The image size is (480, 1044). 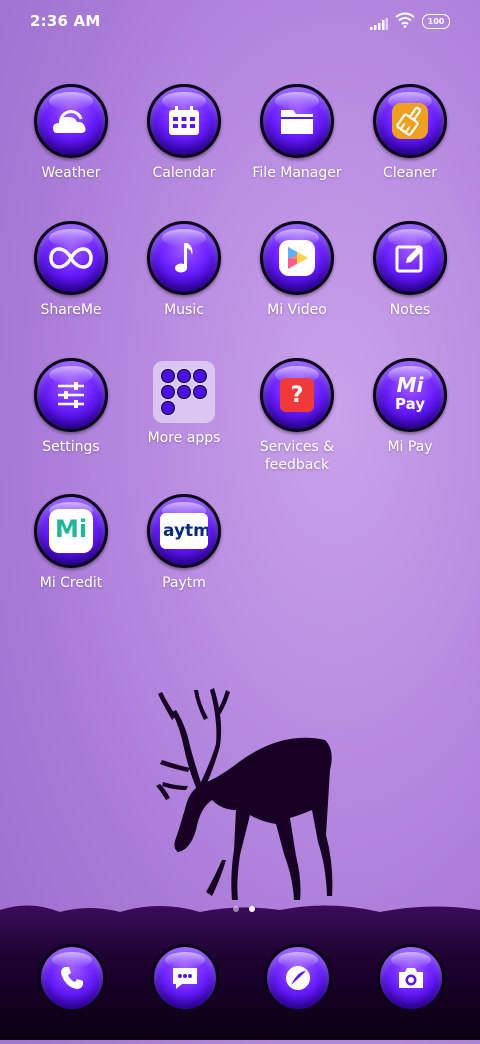 What do you see at coordinates (184, 438) in the screenshot?
I see `app-label: More apps` at bounding box center [184, 438].